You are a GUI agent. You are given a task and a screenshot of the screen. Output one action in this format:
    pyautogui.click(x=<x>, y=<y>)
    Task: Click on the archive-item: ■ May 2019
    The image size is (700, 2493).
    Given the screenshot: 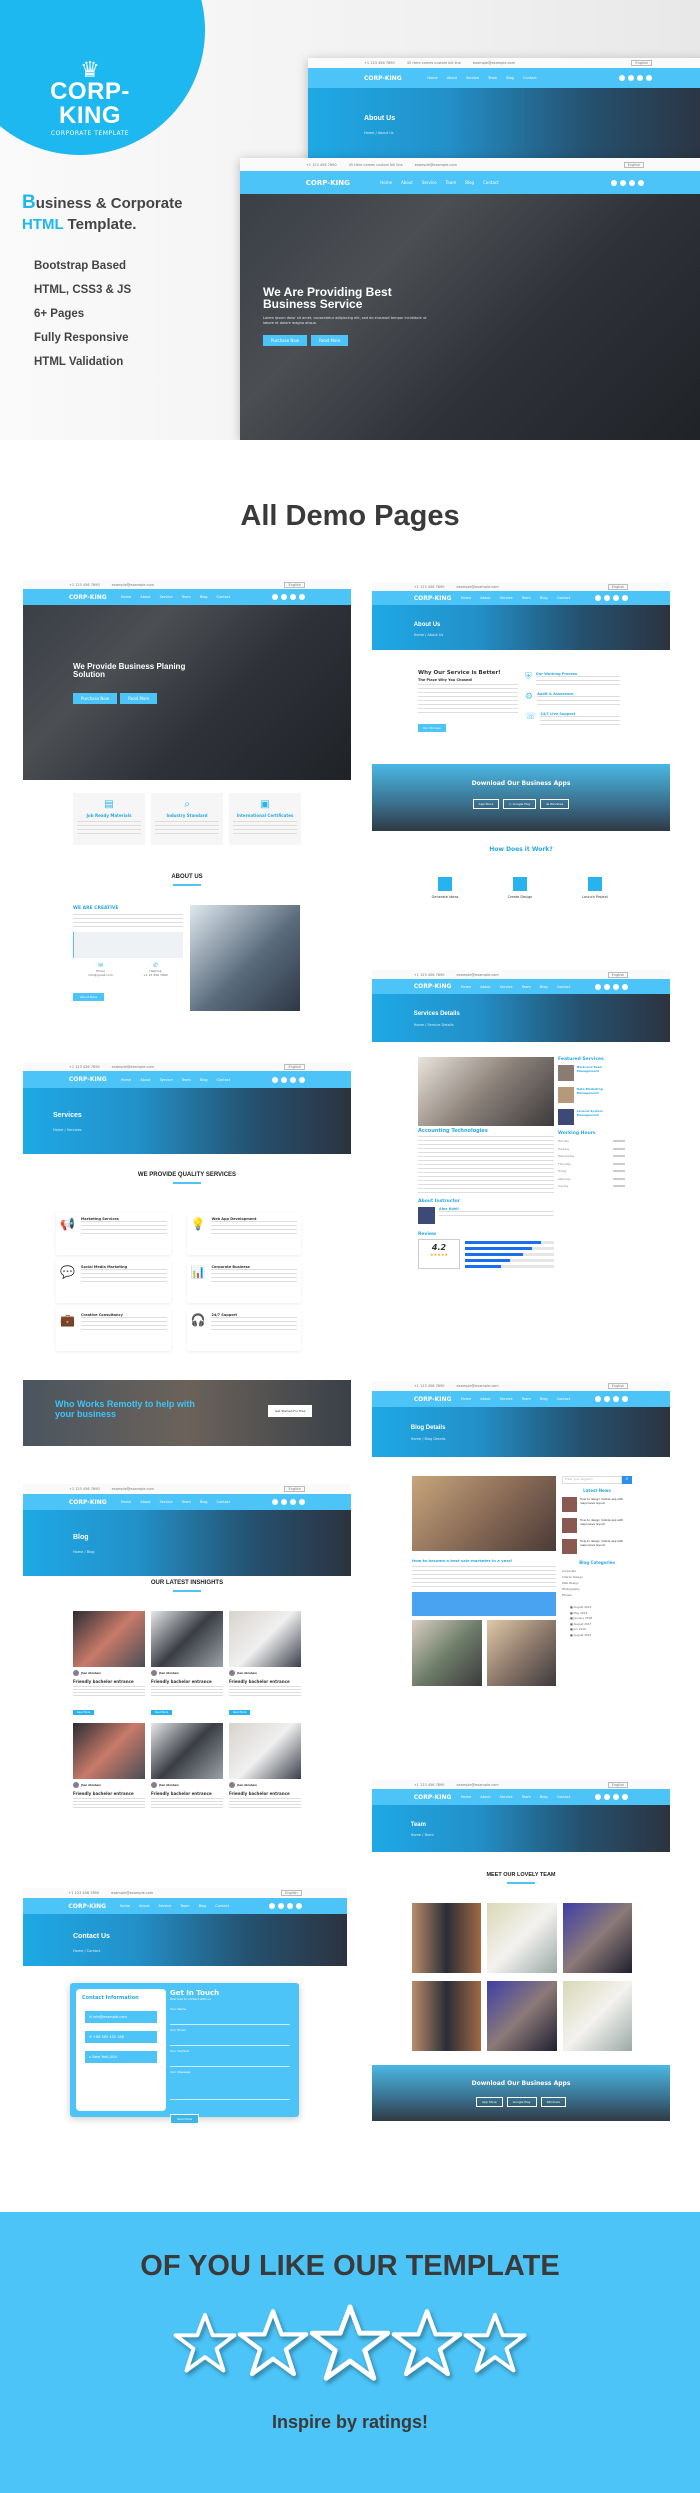 What is the action you would take?
    pyautogui.click(x=601, y=1613)
    